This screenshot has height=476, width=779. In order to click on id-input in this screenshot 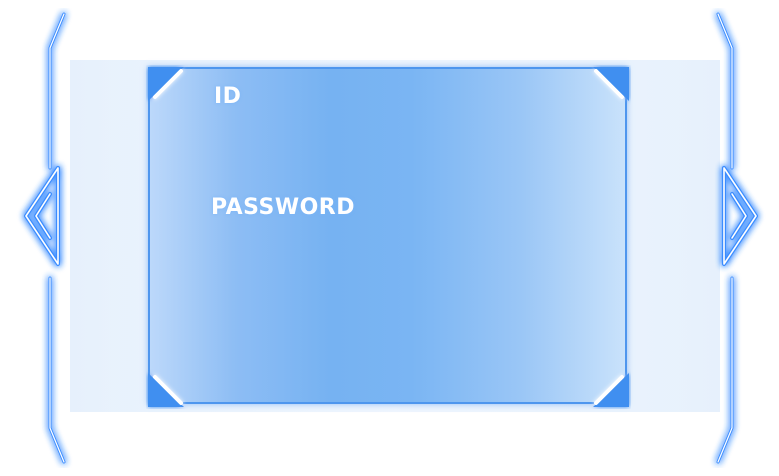, I will do `click(396, 139)`.